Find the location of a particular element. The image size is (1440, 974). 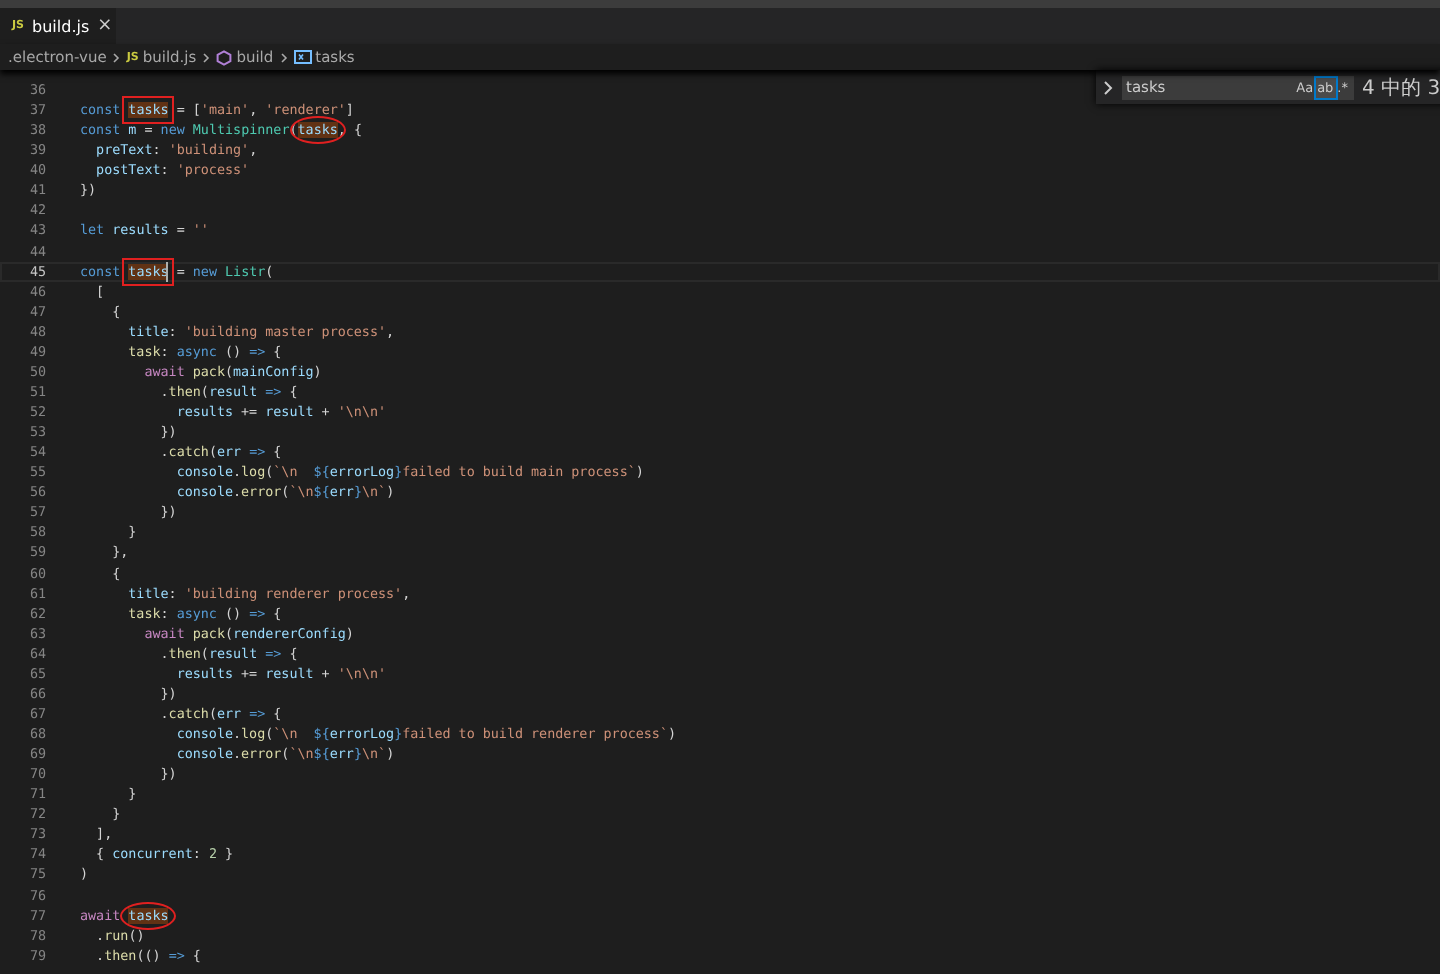

cube-icon is located at coordinates (224, 57).